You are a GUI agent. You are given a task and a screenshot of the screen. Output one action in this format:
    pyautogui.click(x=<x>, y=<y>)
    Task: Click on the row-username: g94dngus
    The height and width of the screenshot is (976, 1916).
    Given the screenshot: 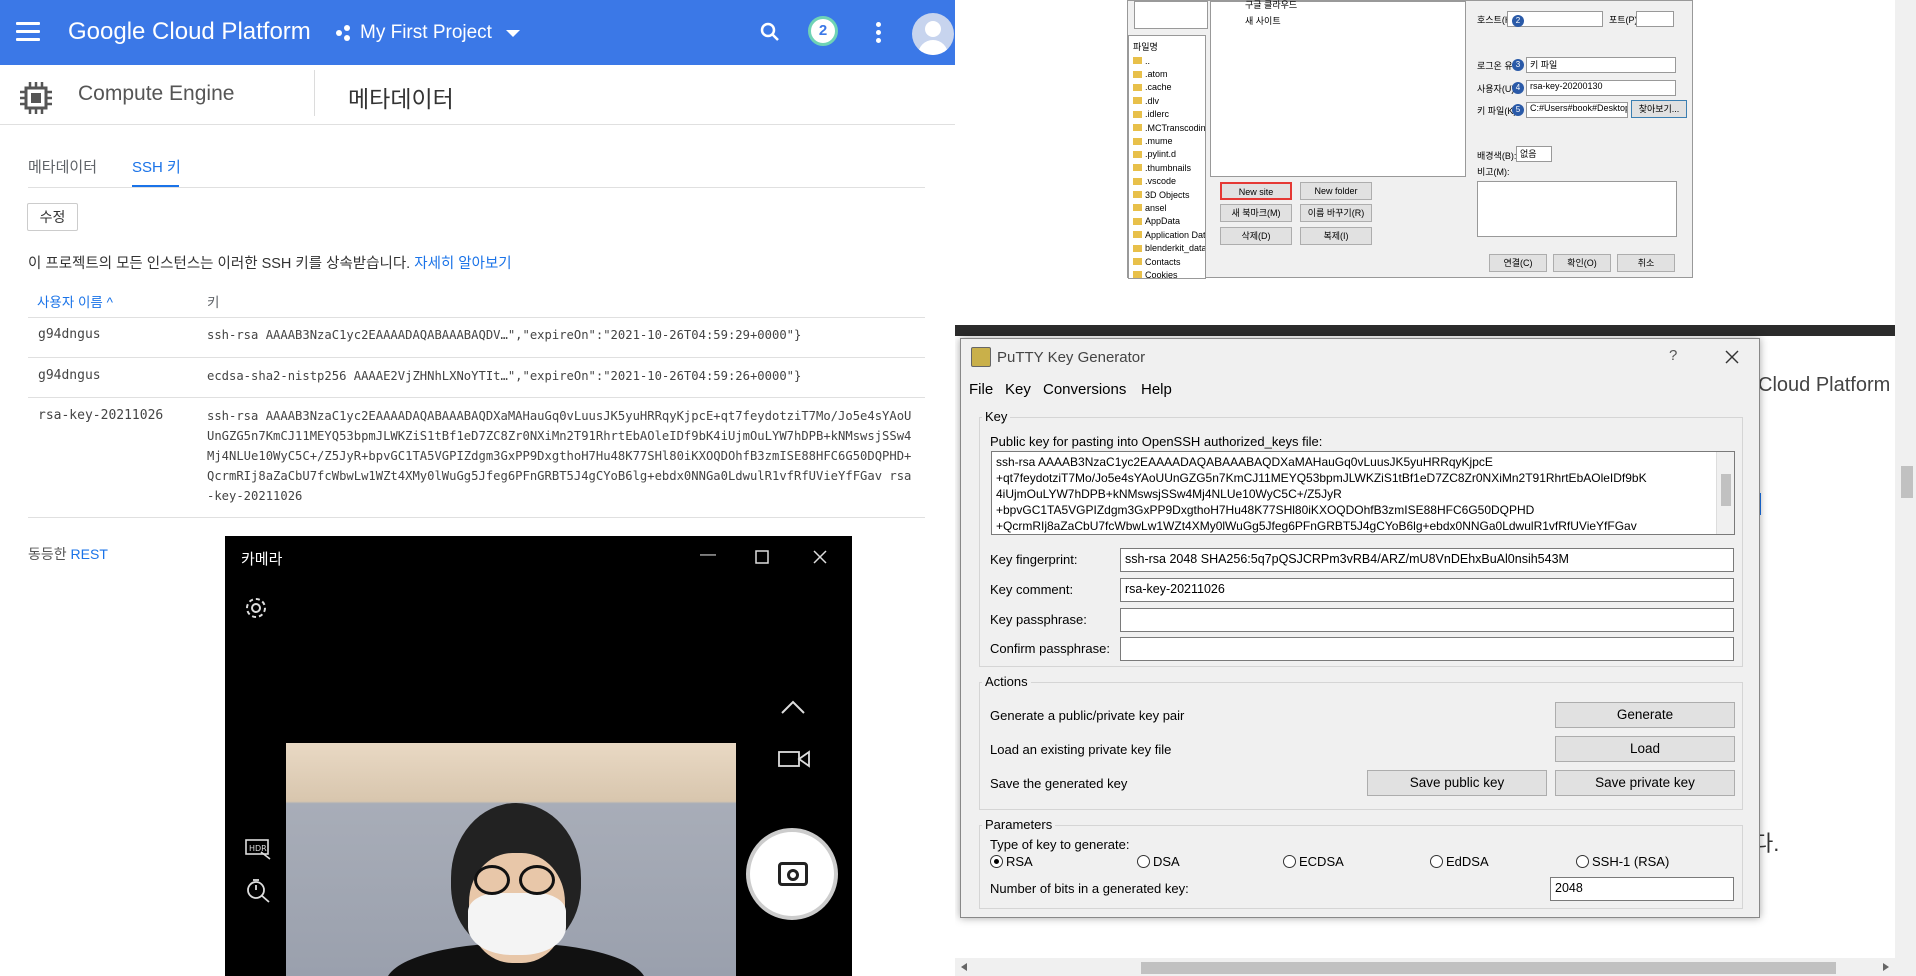 What is the action you would take?
    pyautogui.click(x=69, y=334)
    